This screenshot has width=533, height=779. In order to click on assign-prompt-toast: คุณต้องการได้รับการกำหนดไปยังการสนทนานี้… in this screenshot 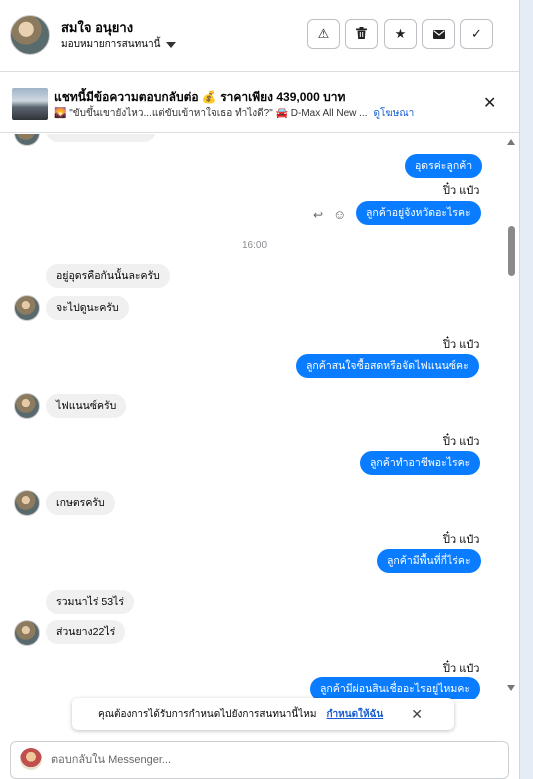, I will do `click(263, 714)`.